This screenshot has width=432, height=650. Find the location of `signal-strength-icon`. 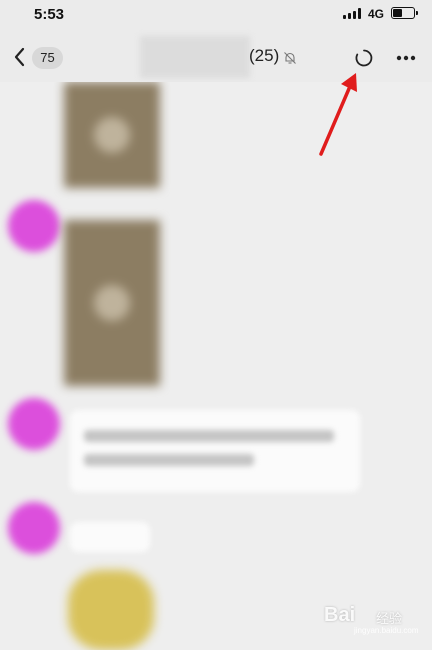

signal-strength-icon is located at coordinates (353, 13).